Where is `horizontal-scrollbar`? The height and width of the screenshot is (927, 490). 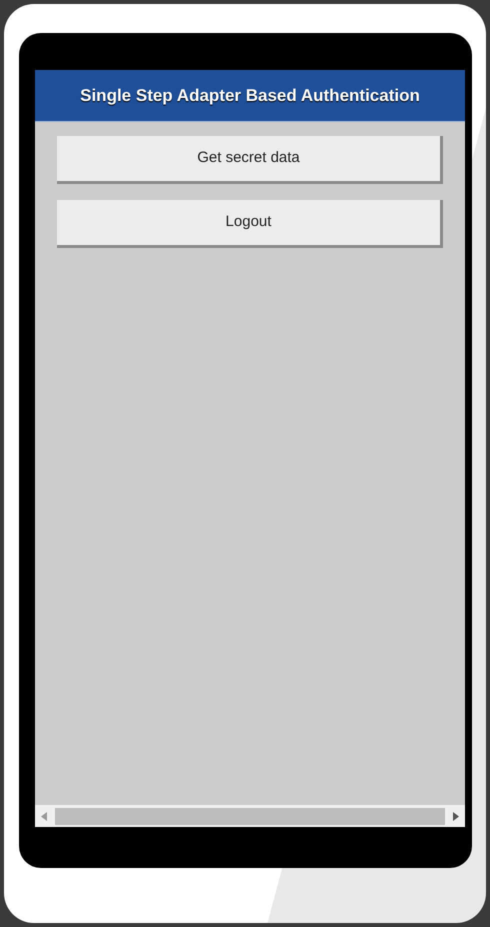 horizontal-scrollbar is located at coordinates (250, 816).